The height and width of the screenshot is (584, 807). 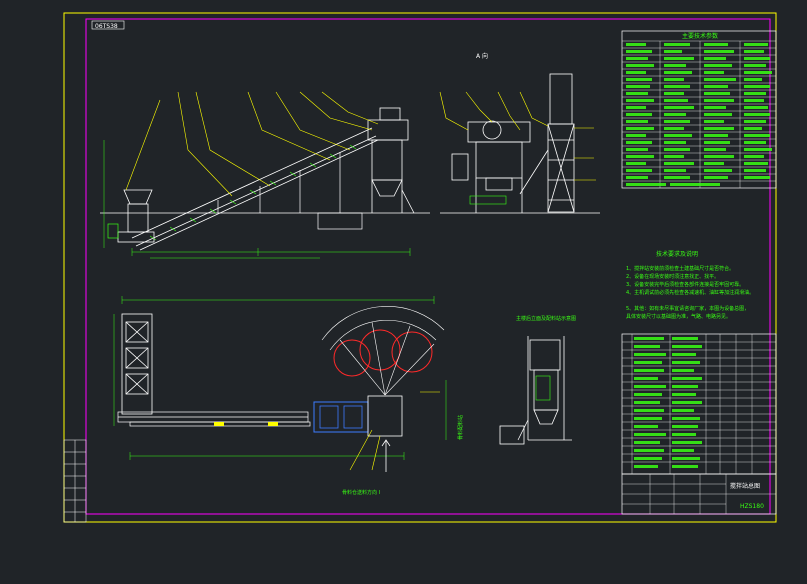 What do you see at coordinates (699, 494) in the screenshot?
I see `title-block: 搅拌站总图 HZS180` at bounding box center [699, 494].